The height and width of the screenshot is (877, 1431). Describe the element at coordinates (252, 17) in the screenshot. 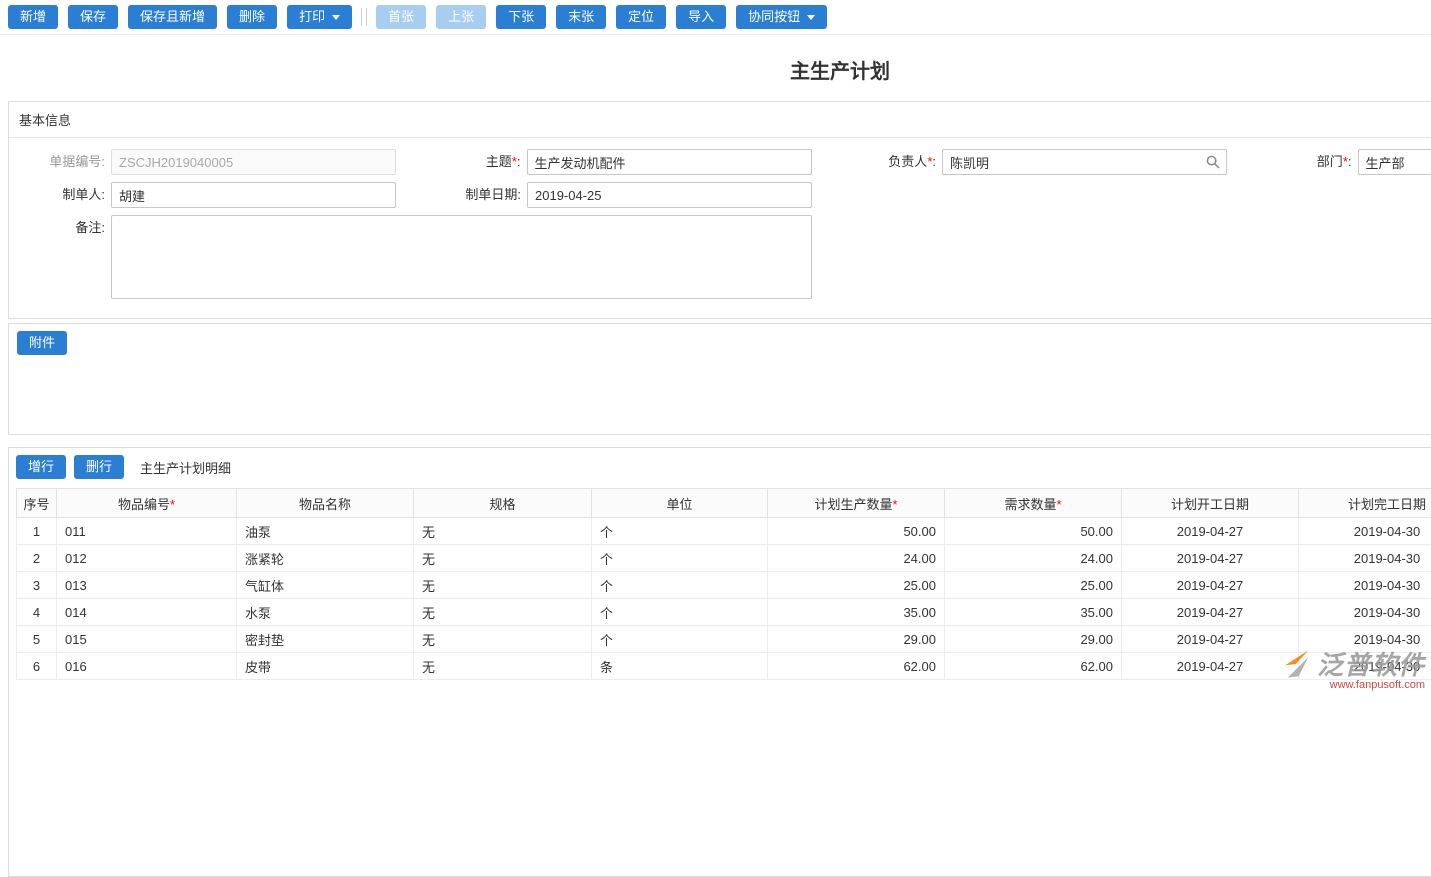

I see `toolbar-button-4: 删除` at that location.